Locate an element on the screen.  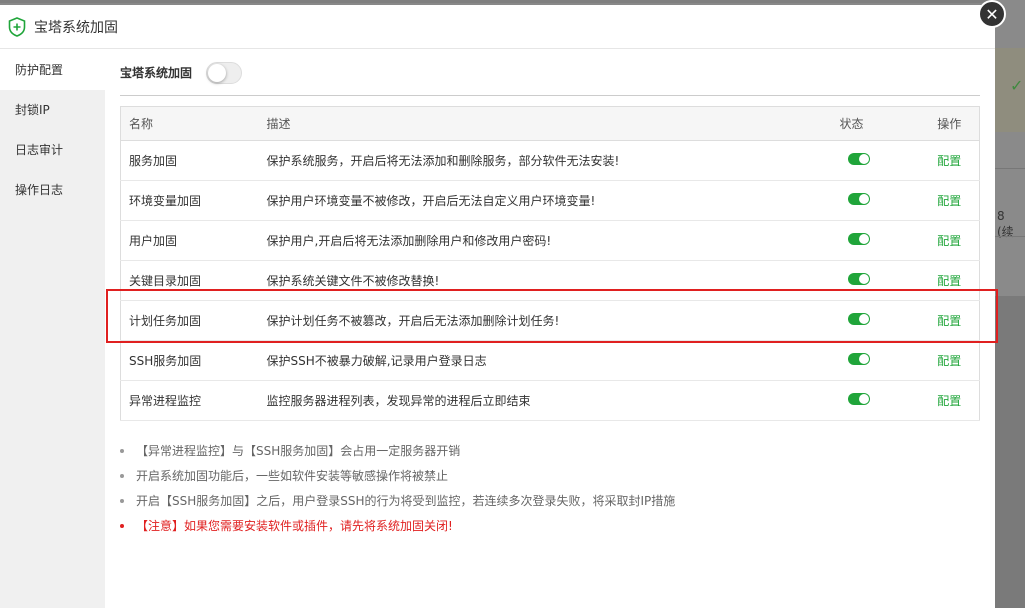
header-desc: 描述 is located at coordinates (549, 123).